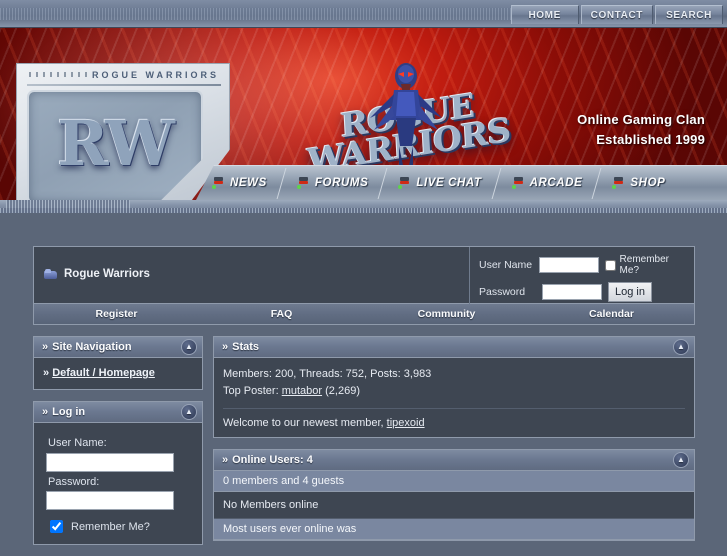 The image size is (727, 556). What do you see at coordinates (119, 443) in the screenshot?
I see `sidebar-username-label: User Name:` at bounding box center [119, 443].